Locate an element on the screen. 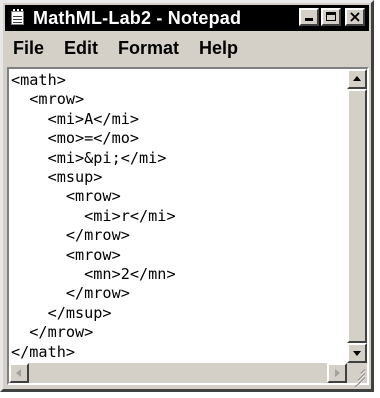 The height and width of the screenshot is (398, 380). code-line: <math> is located at coordinates (38, 80).